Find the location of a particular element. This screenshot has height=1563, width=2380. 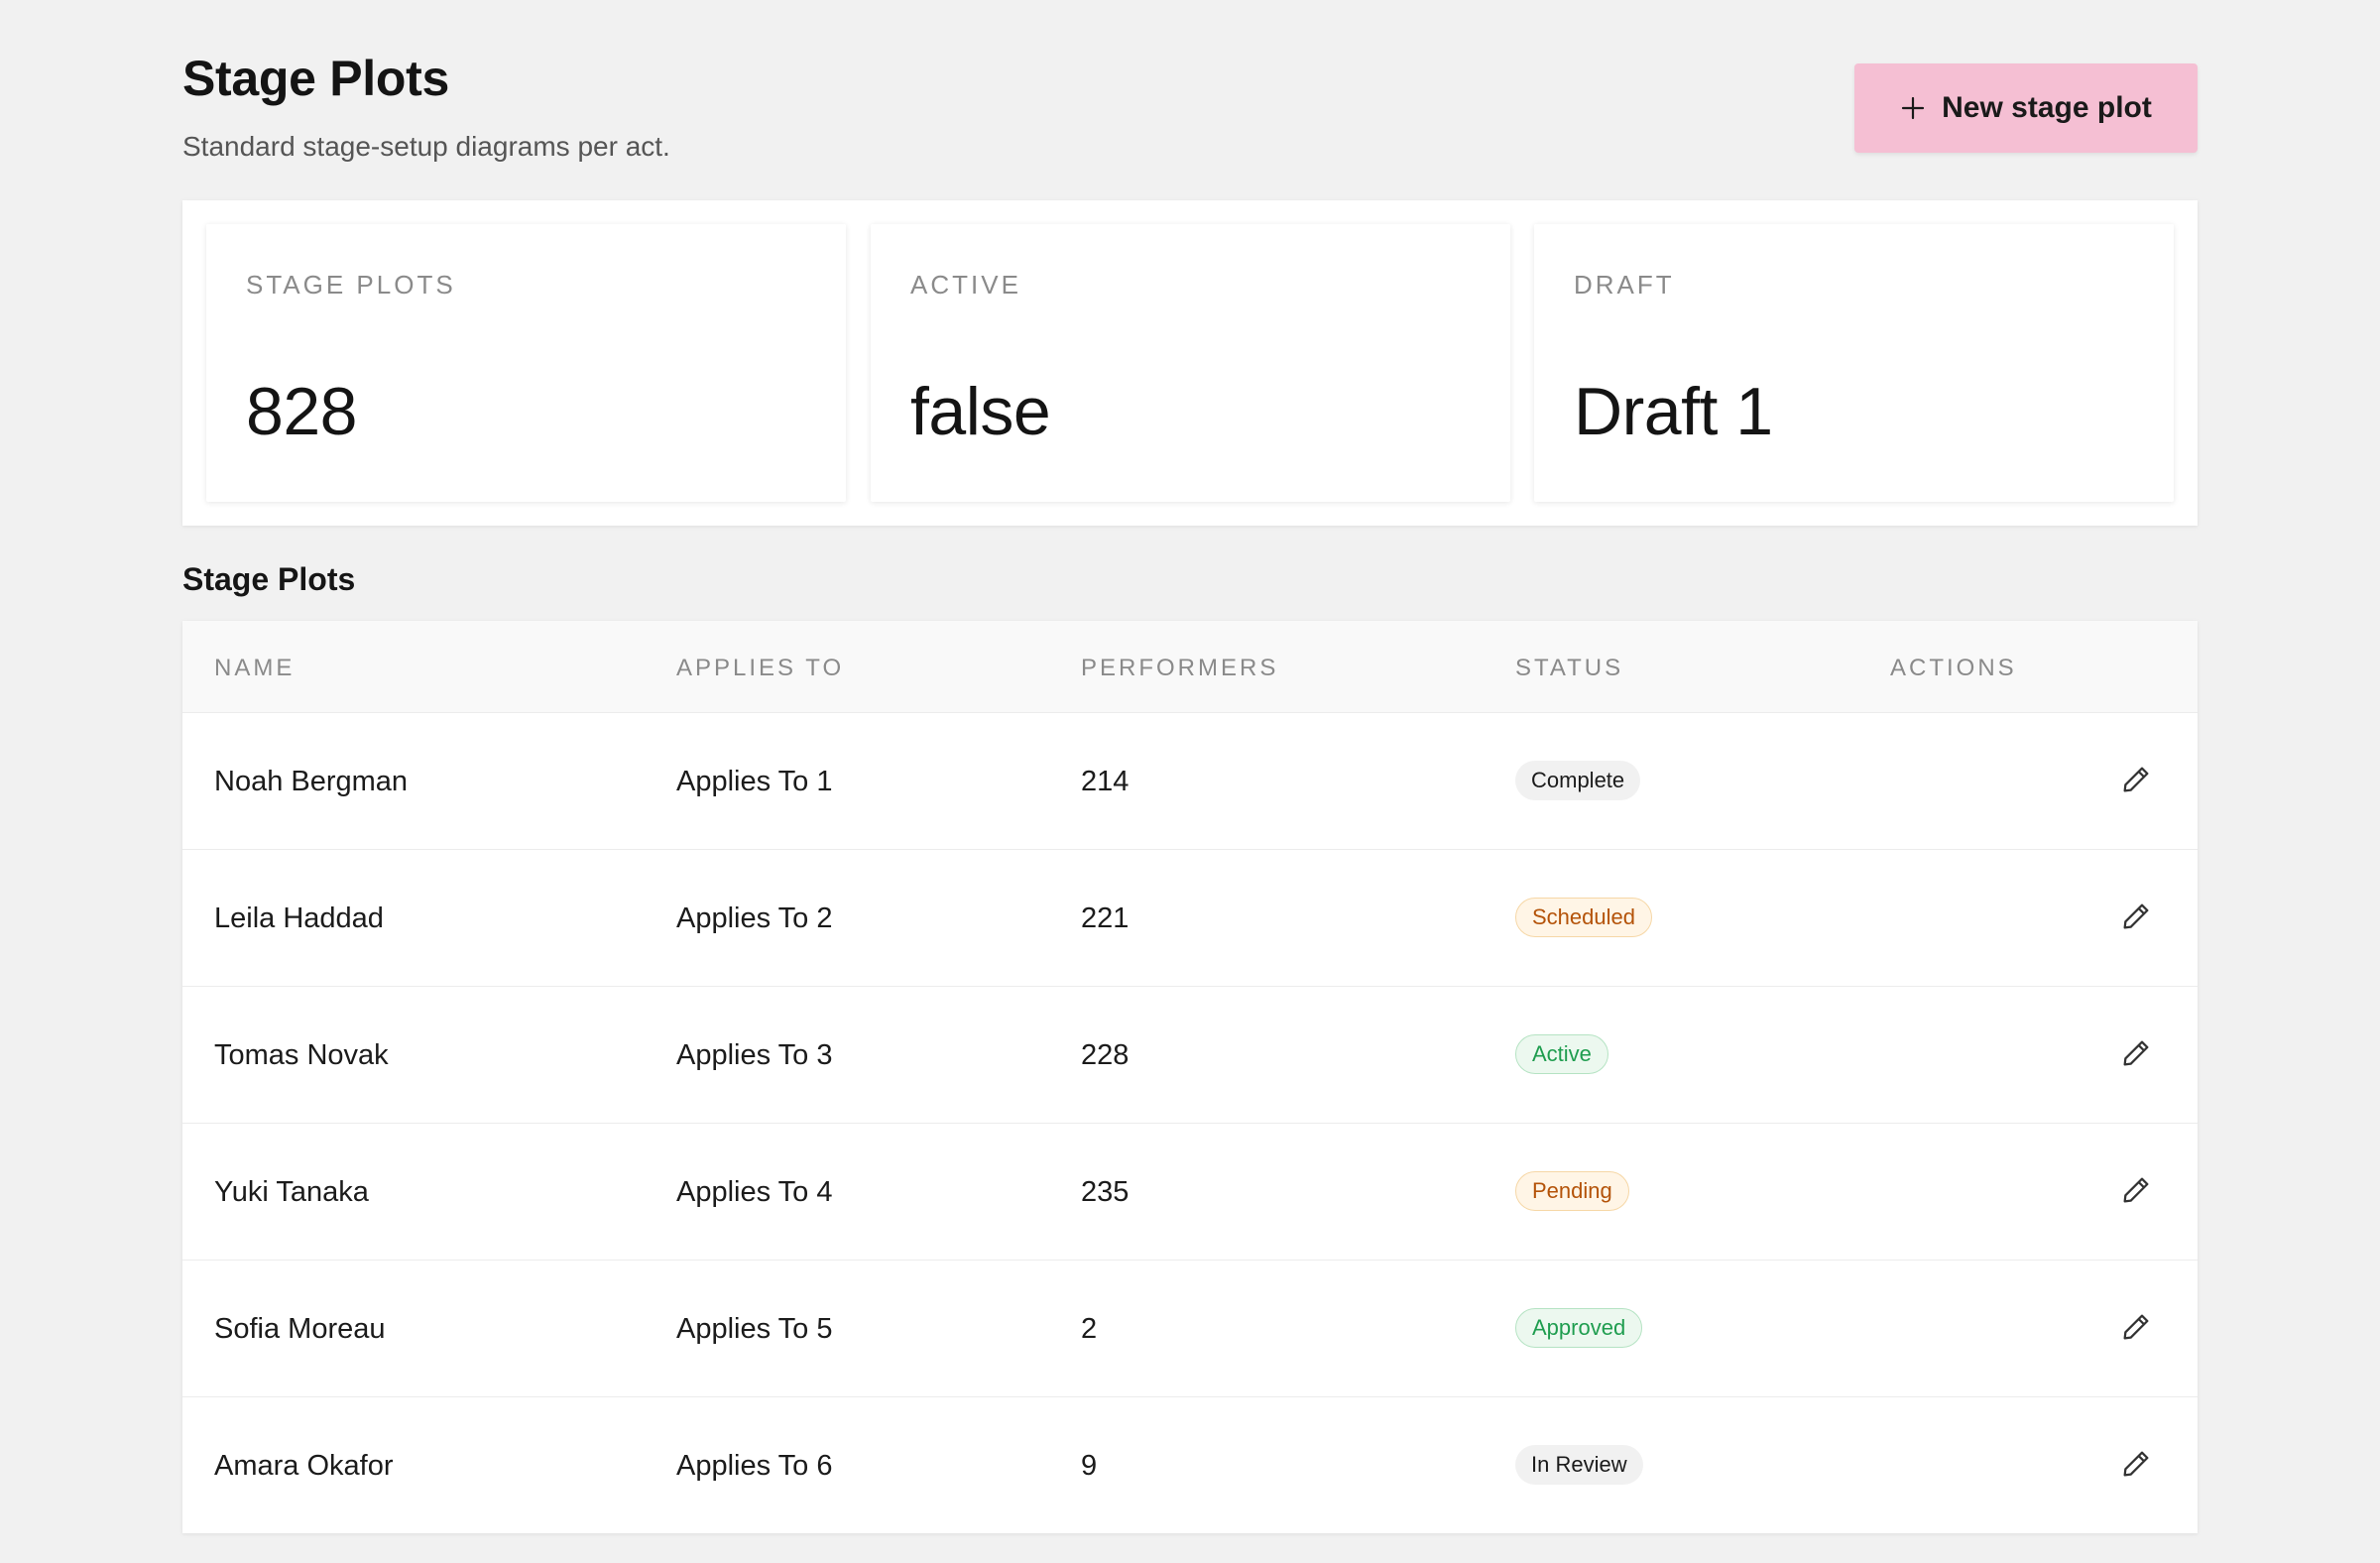

new-stage-plot-label: New stage plot is located at coordinates (2047, 108).